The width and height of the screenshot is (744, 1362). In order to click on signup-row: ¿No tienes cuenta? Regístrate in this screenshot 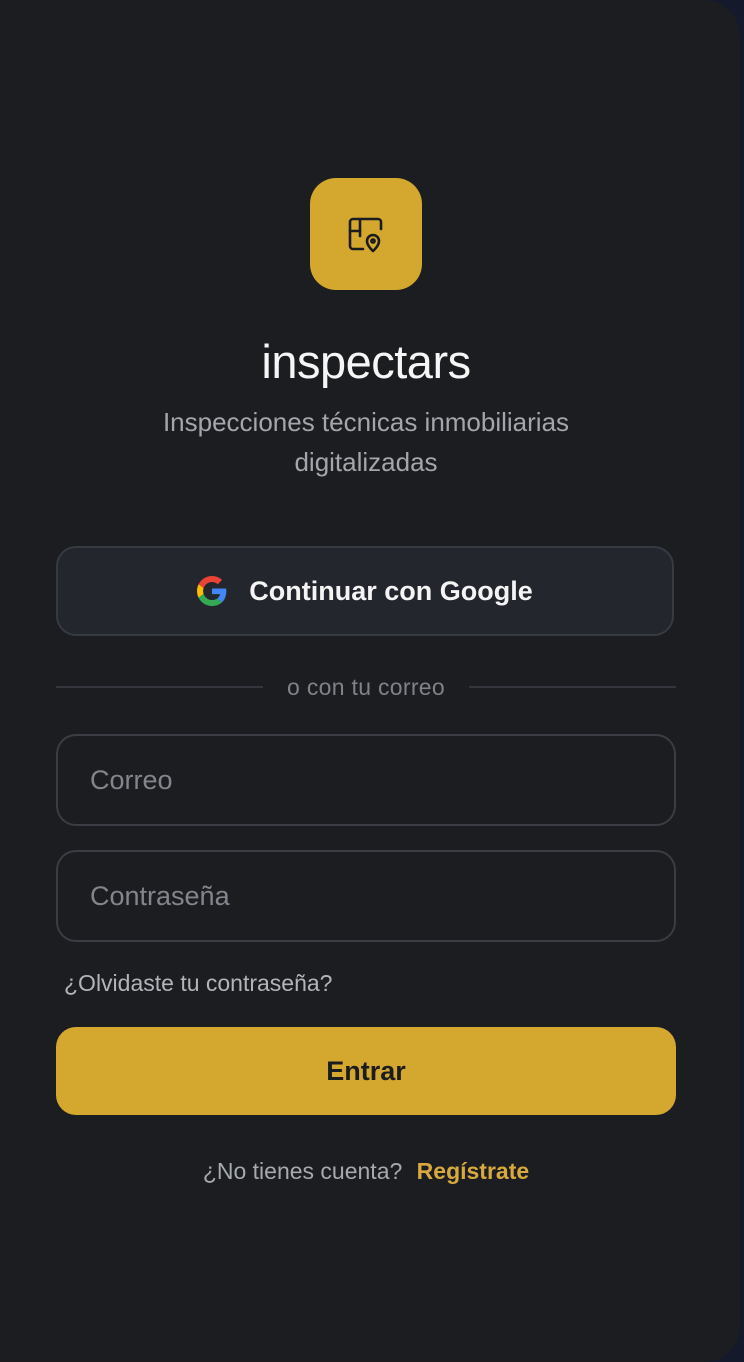, I will do `click(366, 1171)`.